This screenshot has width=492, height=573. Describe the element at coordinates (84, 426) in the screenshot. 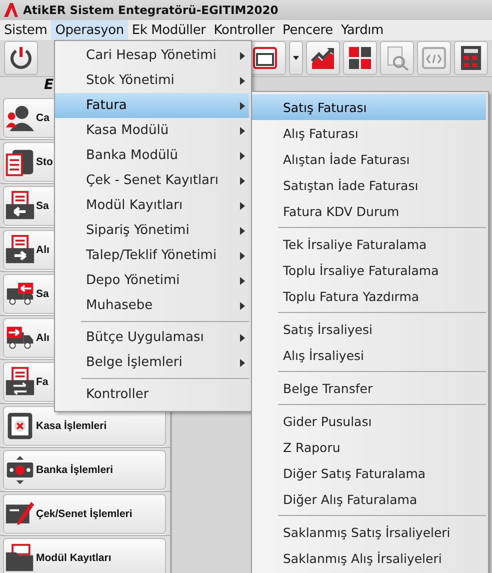

I see `sidebar-button: Kasa İşlemleri` at that location.